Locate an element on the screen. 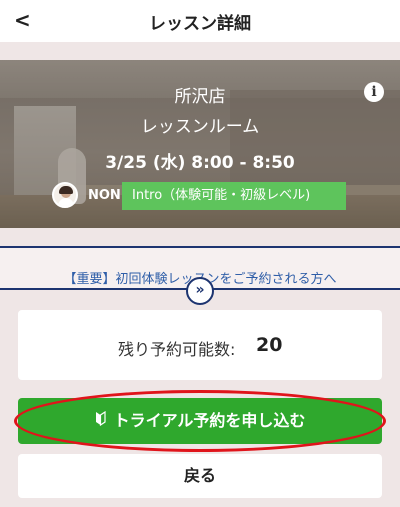 The height and width of the screenshot is (507, 400). beginner-leaf-icon is located at coordinates (100, 423).